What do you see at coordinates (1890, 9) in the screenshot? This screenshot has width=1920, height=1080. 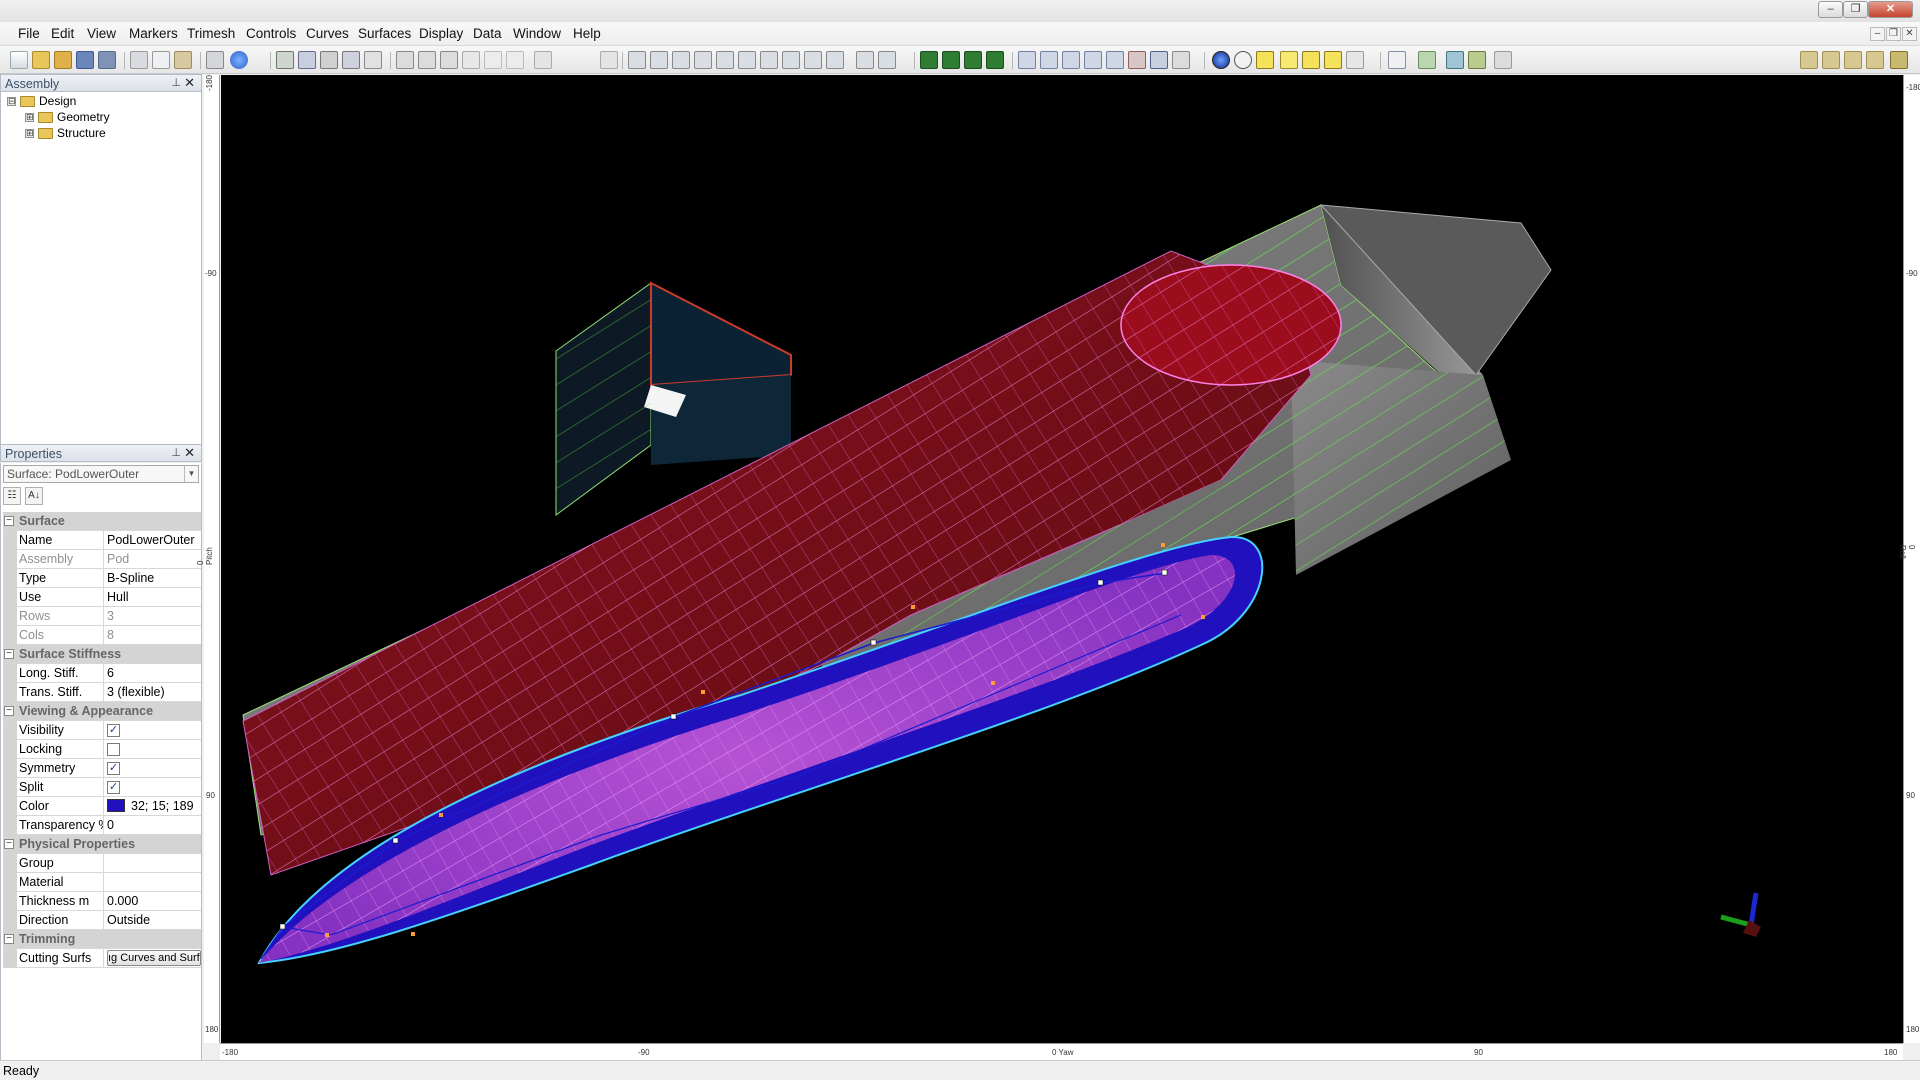 I see `close-window-button: ✕` at bounding box center [1890, 9].